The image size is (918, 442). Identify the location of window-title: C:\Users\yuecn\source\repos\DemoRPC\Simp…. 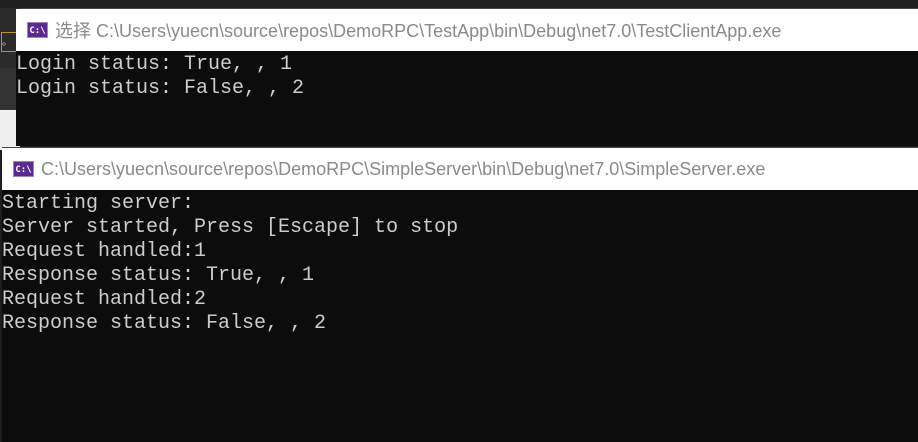
(403, 168).